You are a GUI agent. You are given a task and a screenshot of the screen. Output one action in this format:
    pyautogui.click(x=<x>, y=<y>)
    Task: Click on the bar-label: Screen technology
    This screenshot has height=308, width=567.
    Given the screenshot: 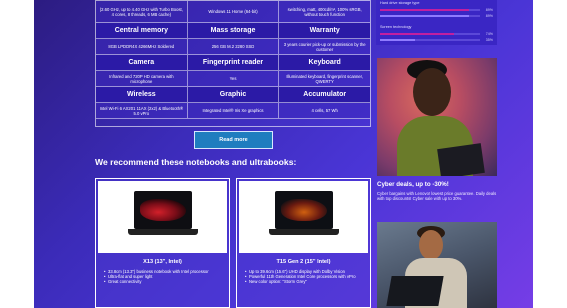 What is the action you would take?
    pyautogui.click(x=396, y=27)
    